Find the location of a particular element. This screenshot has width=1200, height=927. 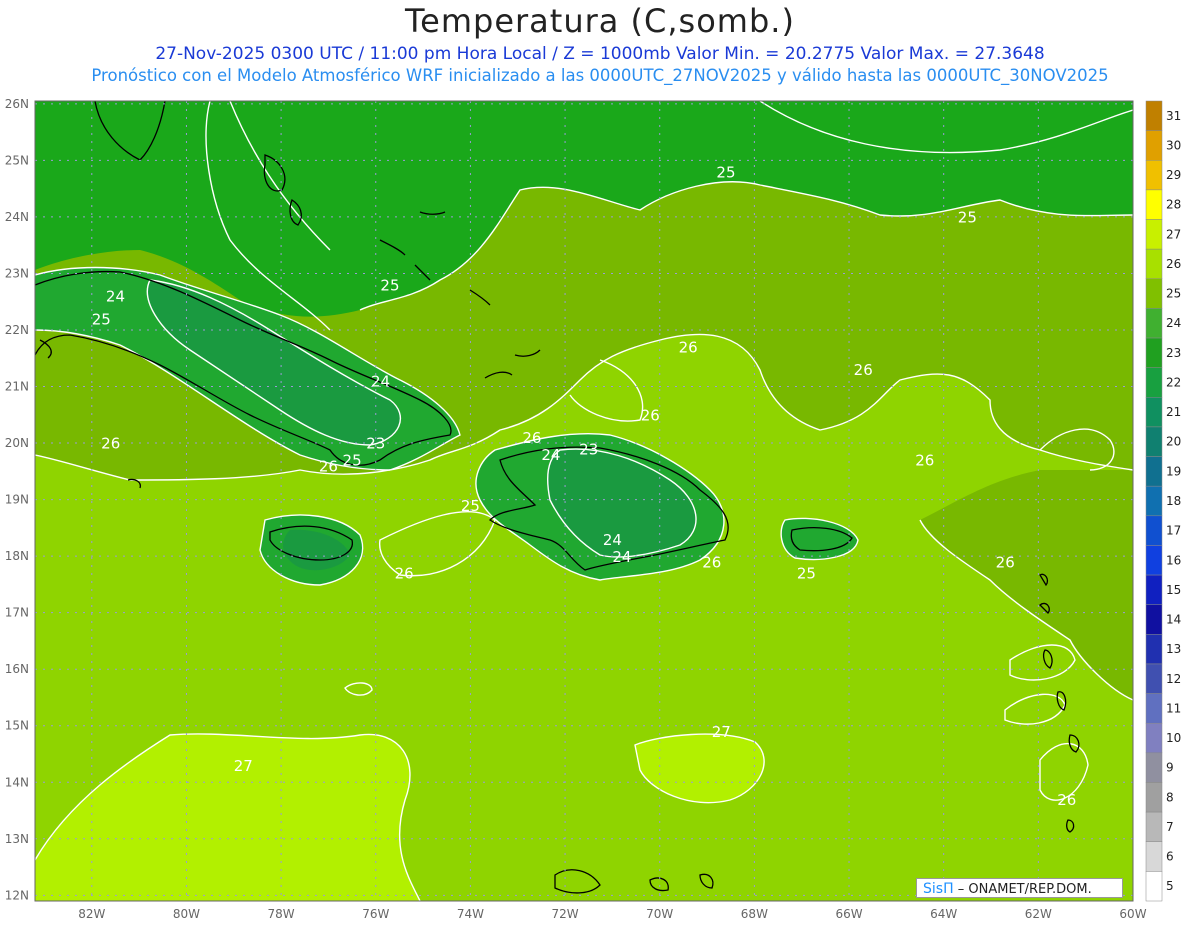

credit-text: – ONAMET/REP.DOM. is located at coordinates (1022, 889).